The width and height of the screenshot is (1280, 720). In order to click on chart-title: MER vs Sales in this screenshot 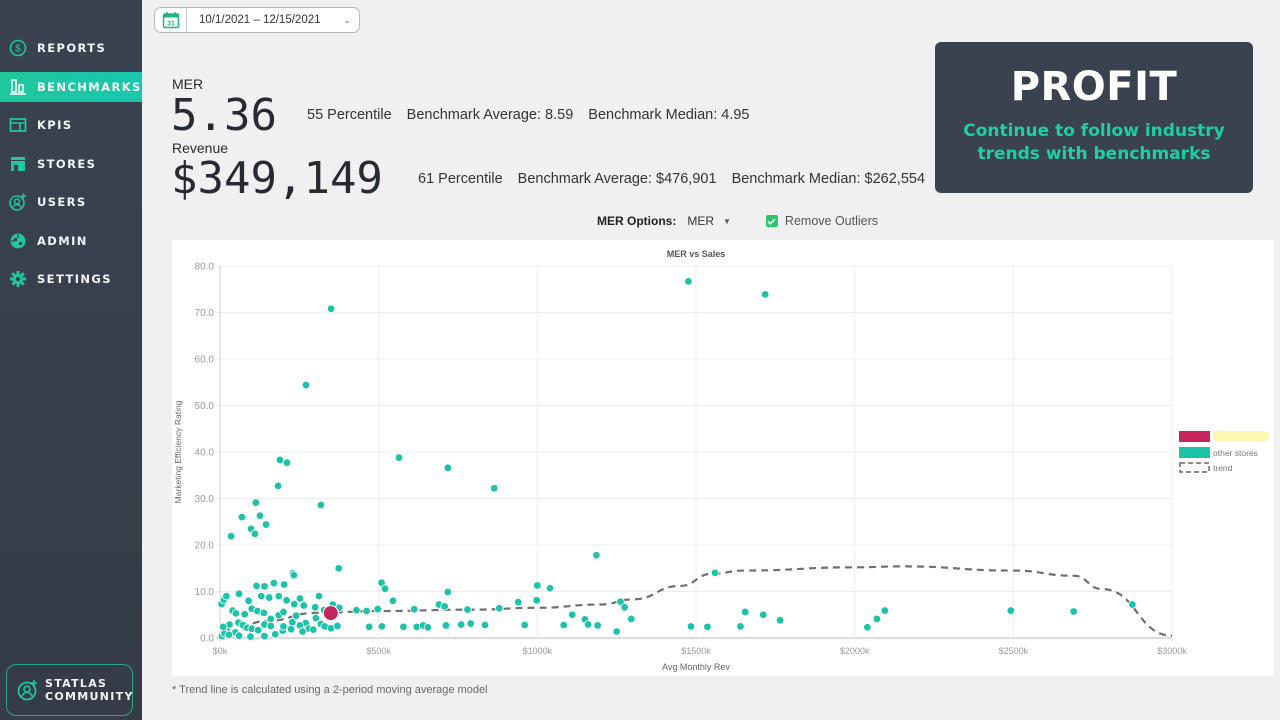, I will do `click(696, 254)`.